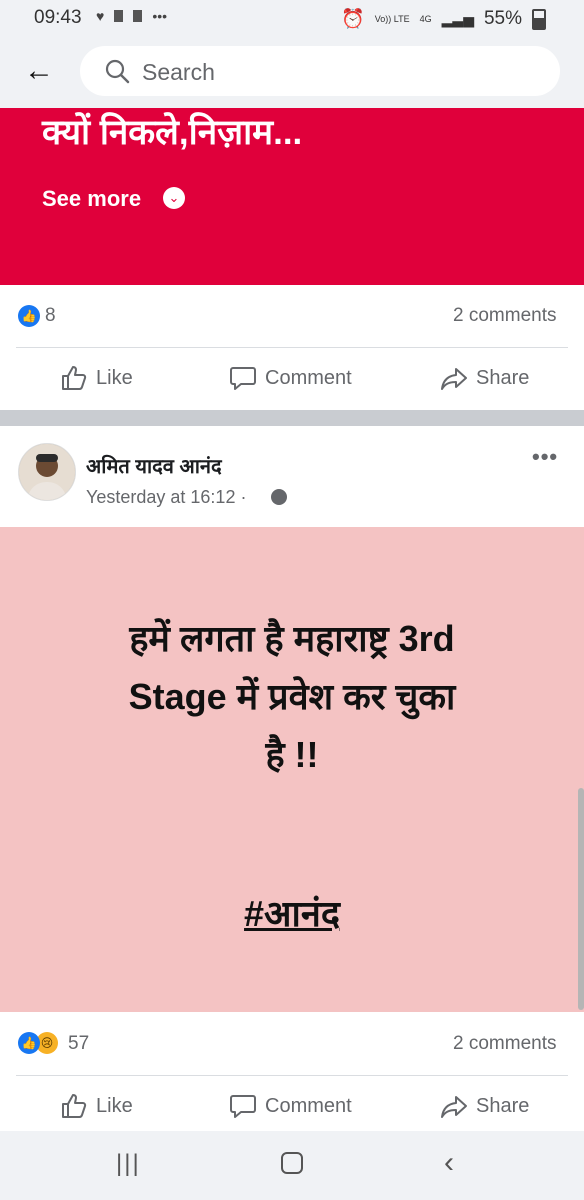 Image resolution: width=584 pixels, height=1200 pixels. I want to click on scrollbar, so click(581, 899).